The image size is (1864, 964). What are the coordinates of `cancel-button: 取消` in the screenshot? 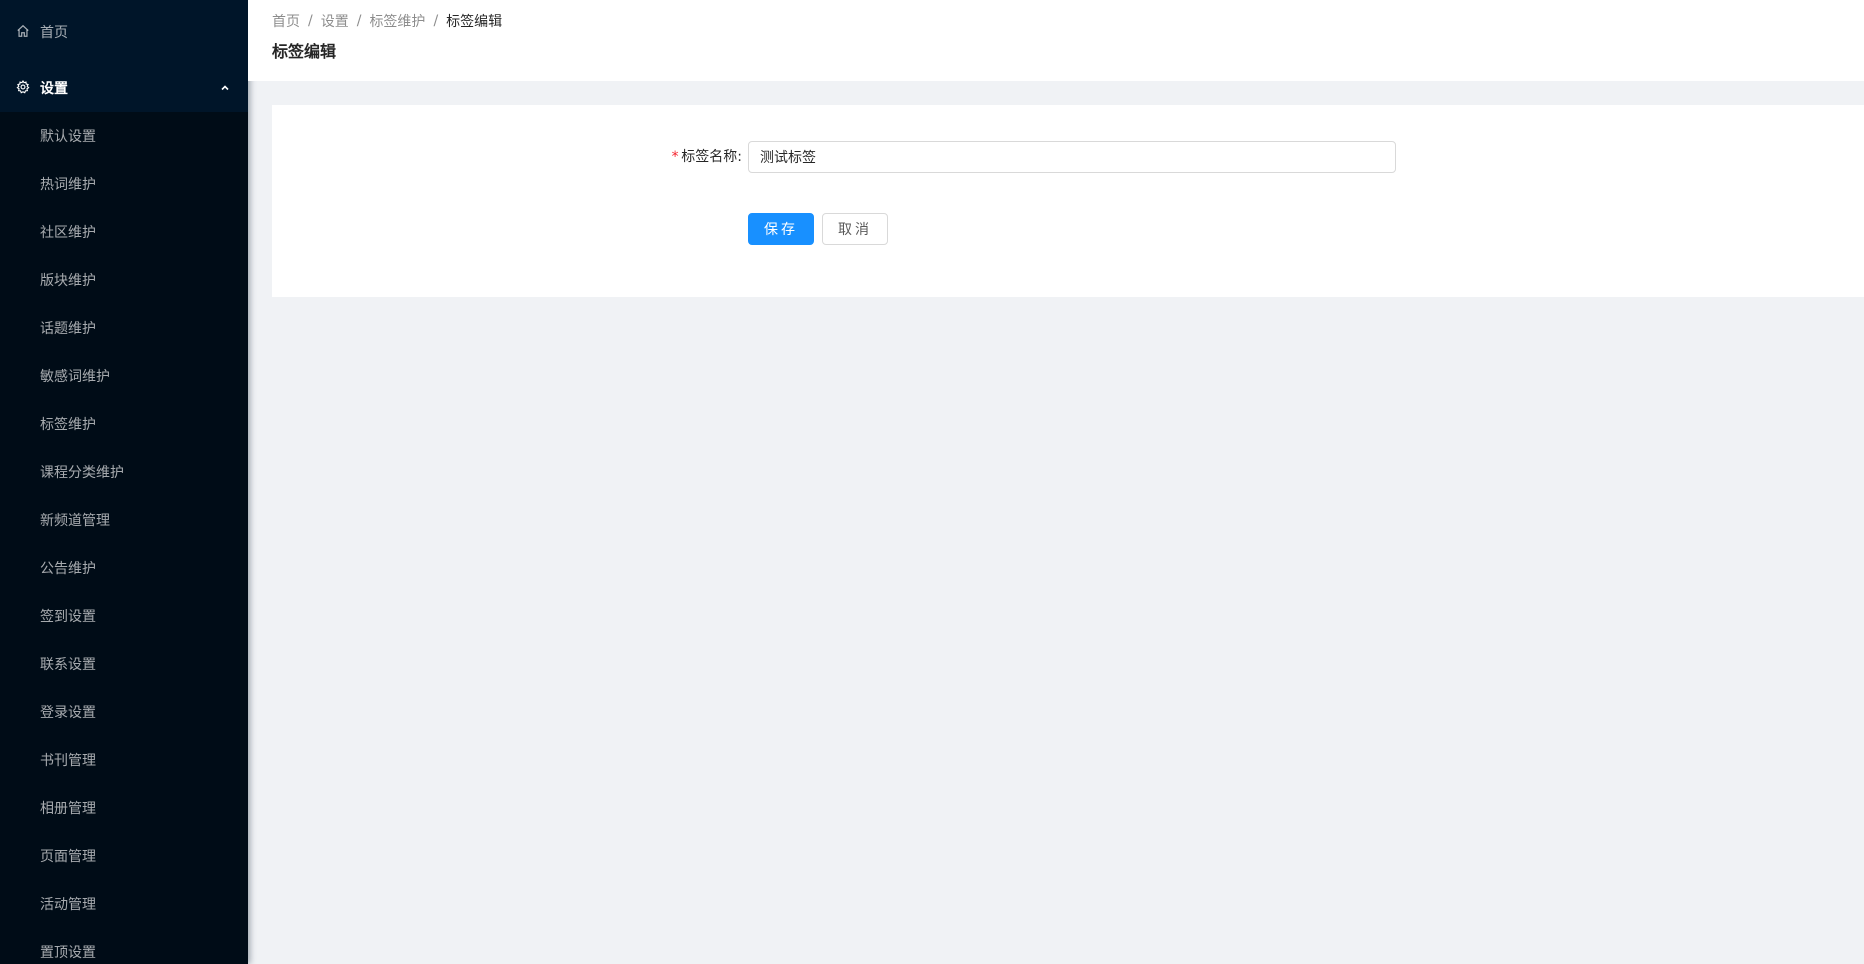 It's located at (855, 229).